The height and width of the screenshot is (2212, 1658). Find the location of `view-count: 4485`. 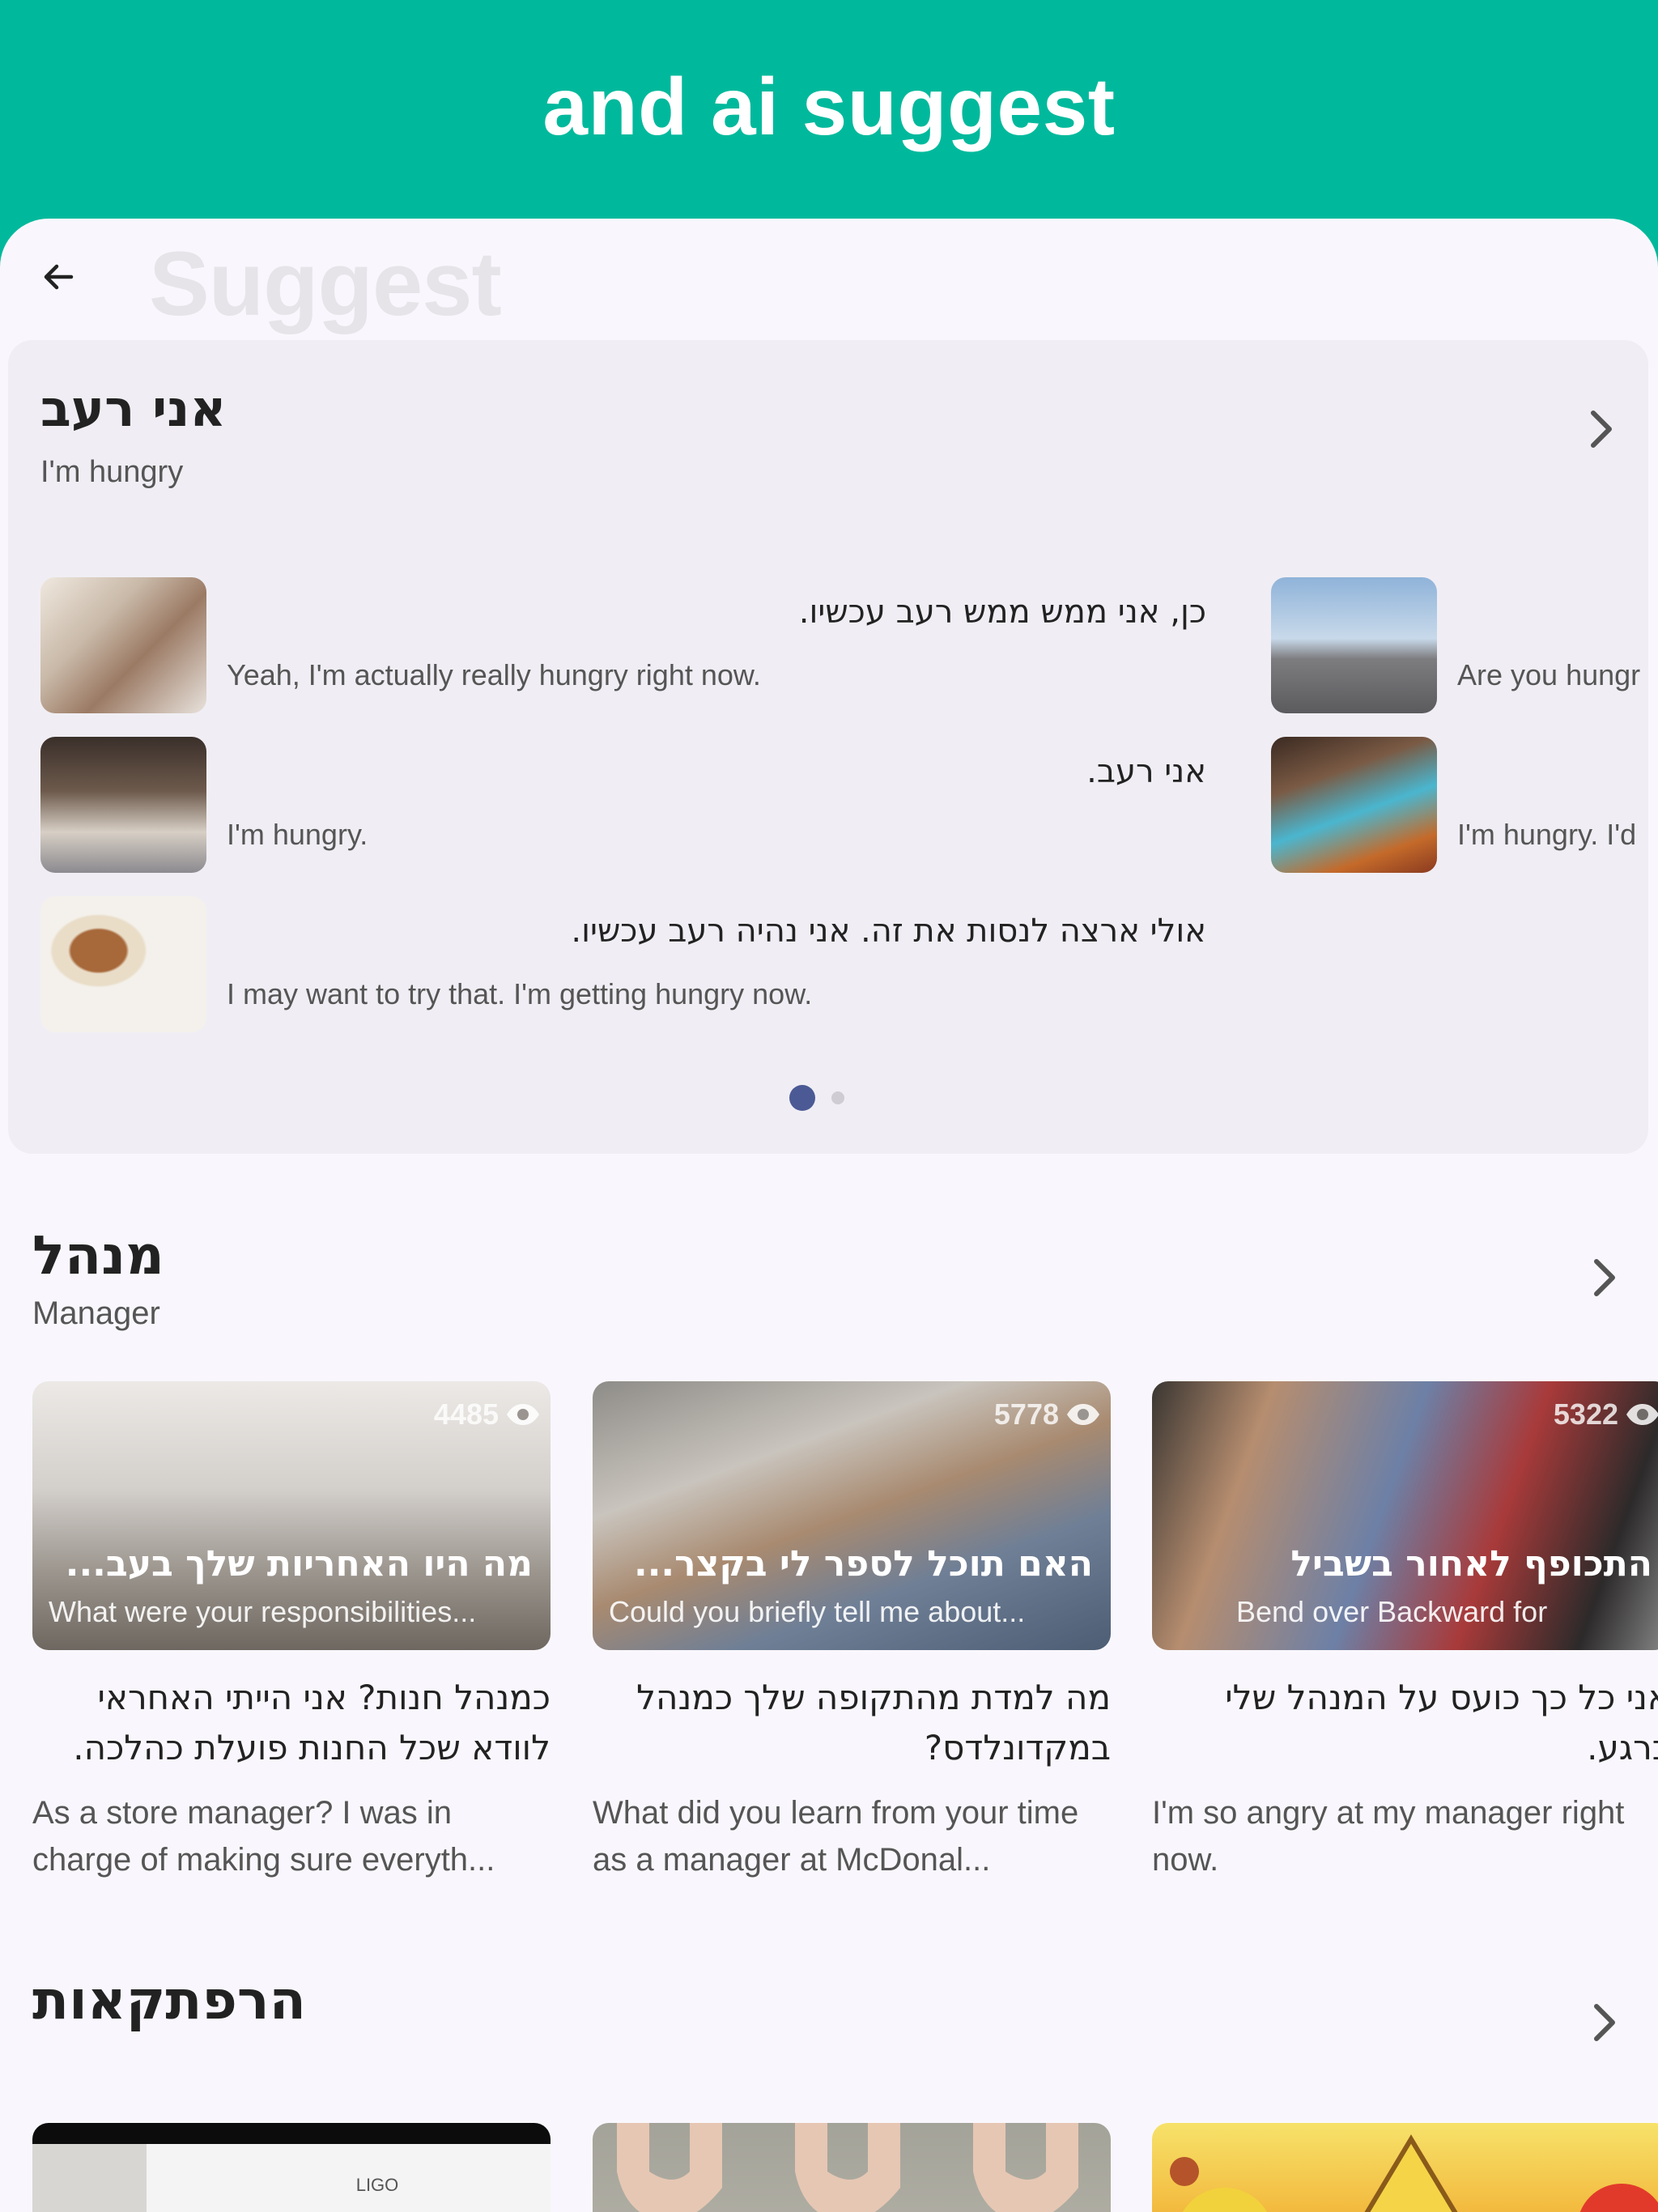

view-count: 4485 is located at coordinates (487, 1414).